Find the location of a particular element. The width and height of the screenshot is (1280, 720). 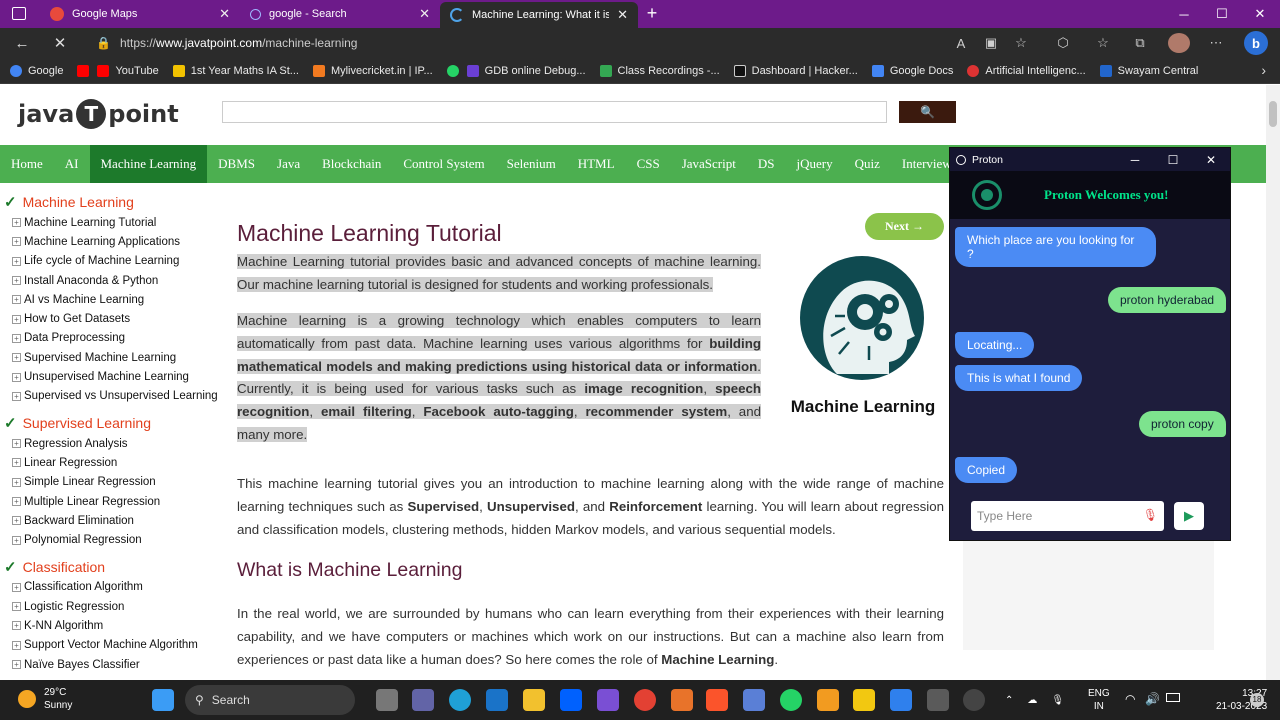

sidebar-item: + AI vs Machine Learning is located at coordinates (111, 299).